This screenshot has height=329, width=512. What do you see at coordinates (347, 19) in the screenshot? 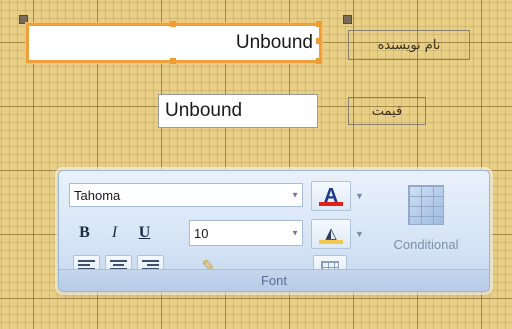
I see `label-move-handle` at bounding box center [347, 19].